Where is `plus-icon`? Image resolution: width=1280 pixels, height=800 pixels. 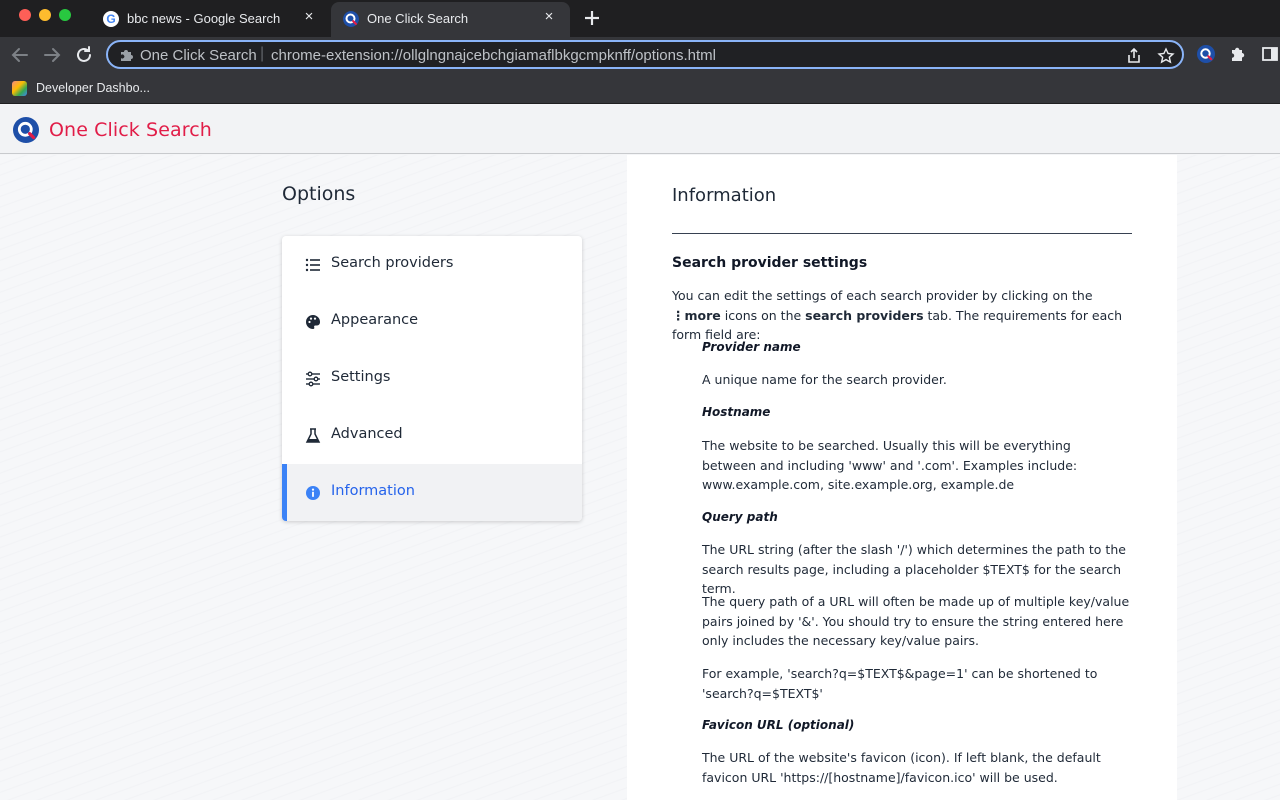 plus-icon is located at coordinates (592, 18).